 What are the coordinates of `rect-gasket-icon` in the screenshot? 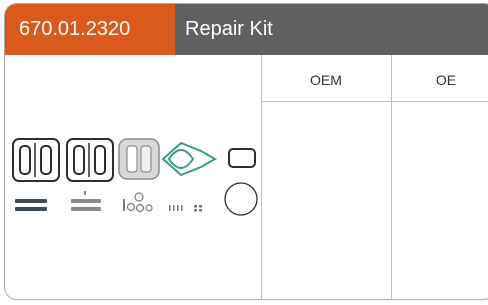 It's located at (242, 158).